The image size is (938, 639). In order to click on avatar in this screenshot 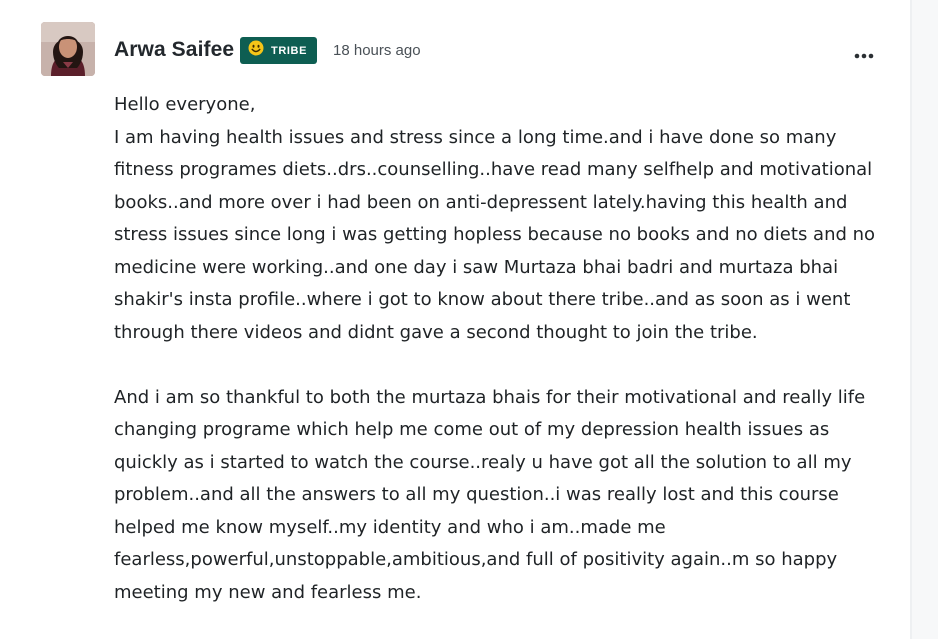, I will do `click(68, 49)`.